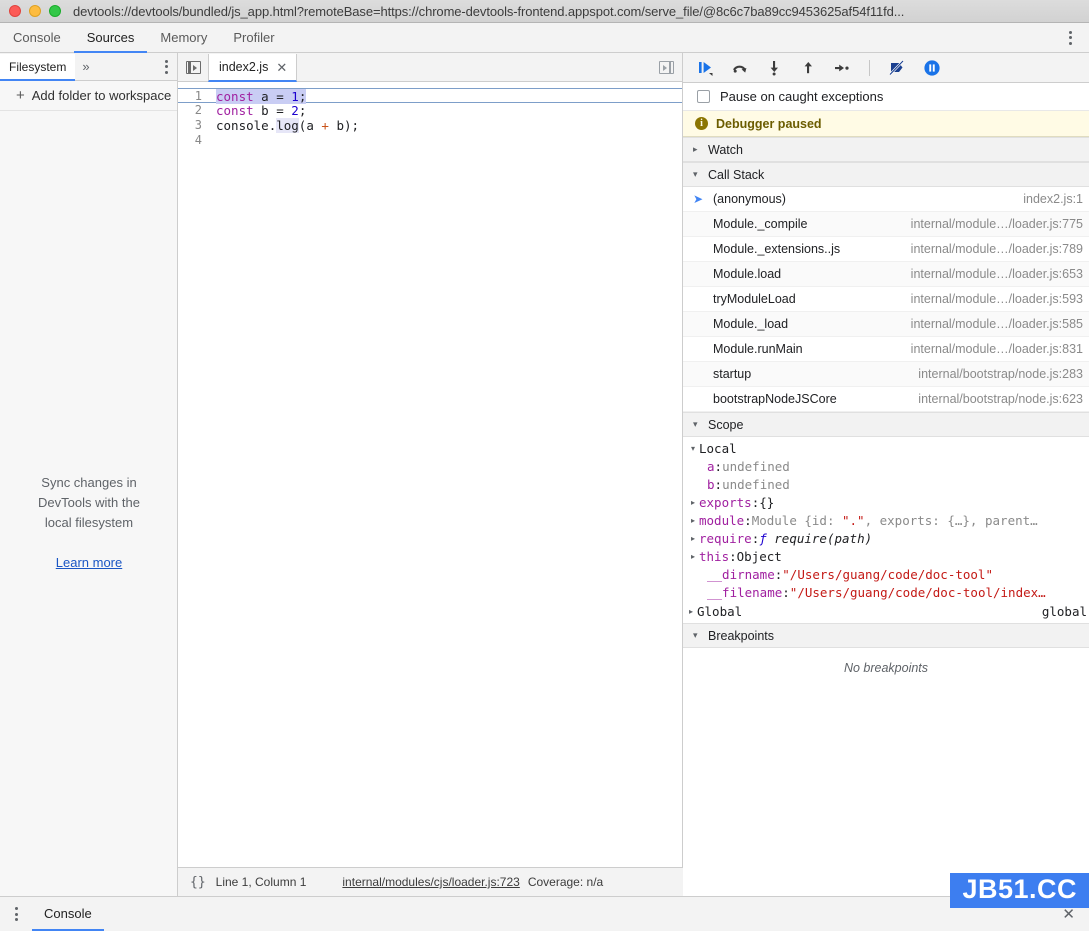  Describe the element at coordinates (725, 538) in the screenshot. I see `variable-name: require` at that location.